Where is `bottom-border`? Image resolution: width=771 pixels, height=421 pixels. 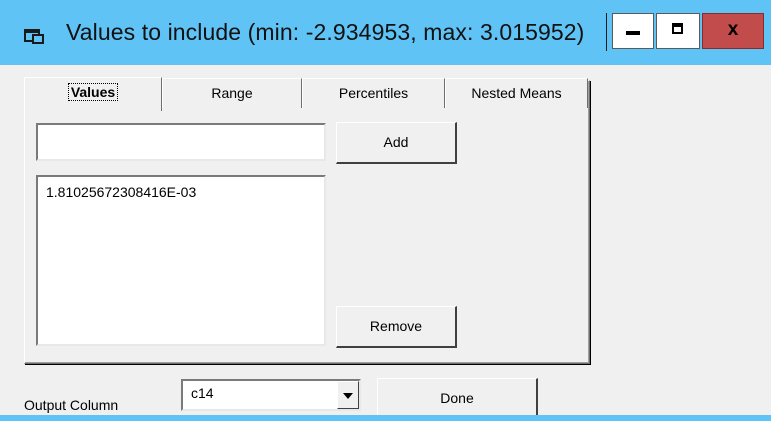
bottom-border is located at coordinates (385, 418).